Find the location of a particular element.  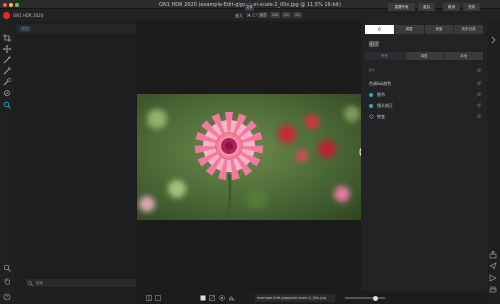

zoom-50-button: 50 is located at coordinates (286, 14).